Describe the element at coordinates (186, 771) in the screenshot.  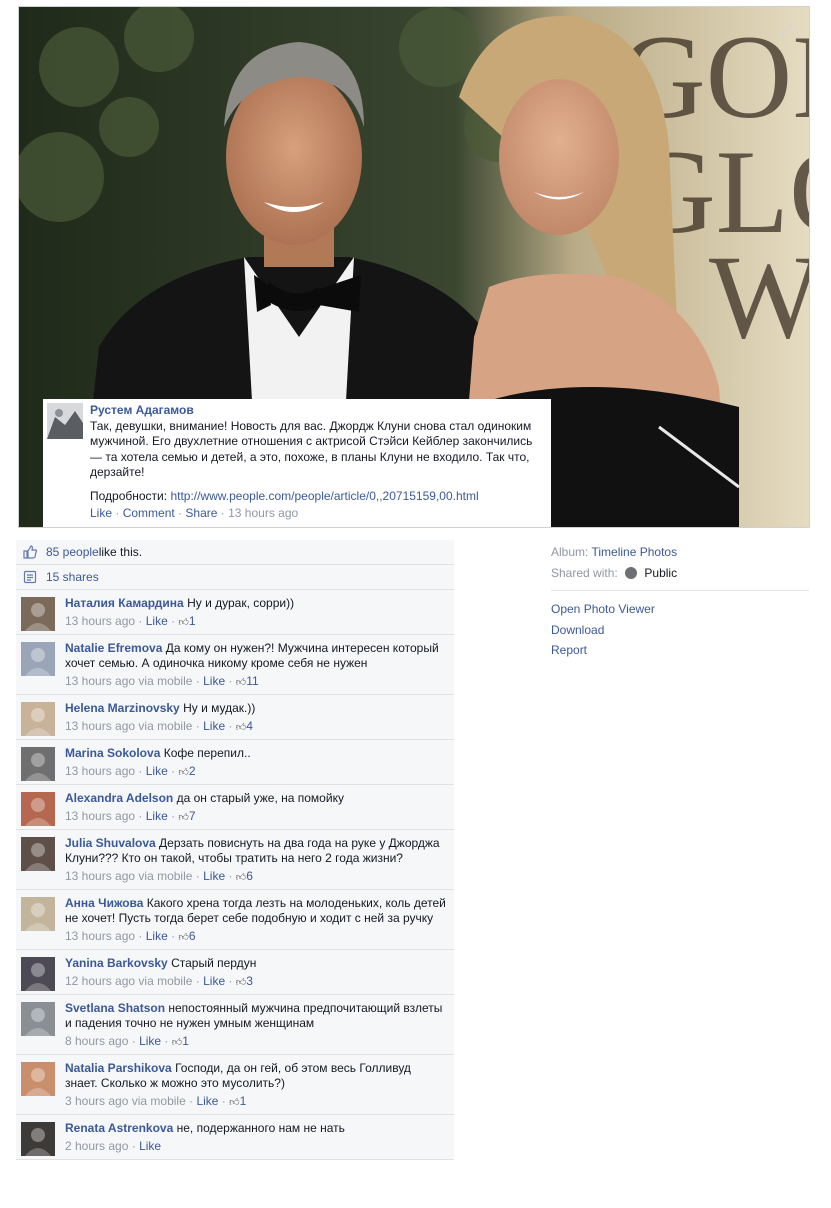
I see `comment-like-count: 👍︎2` at that location.